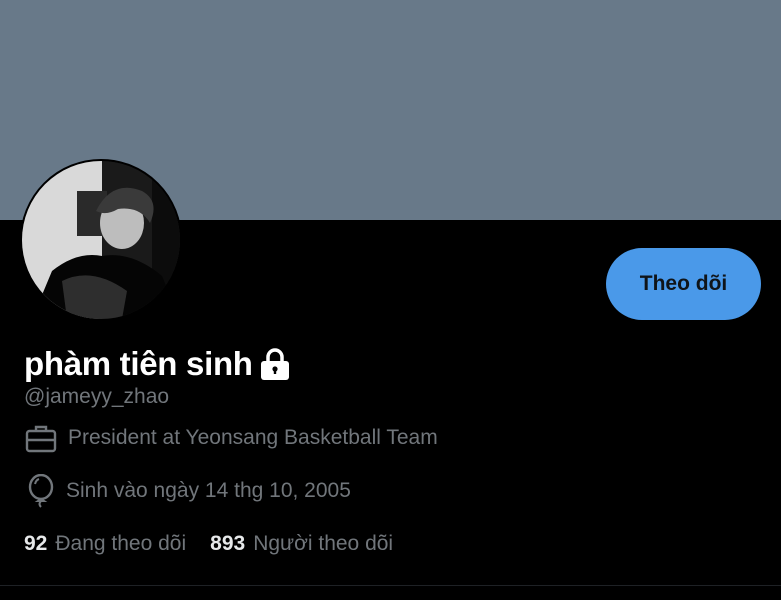 This screenshot has height=600, width=781. I want to click on followers-label: Người theo dõi, so click(323, 543).